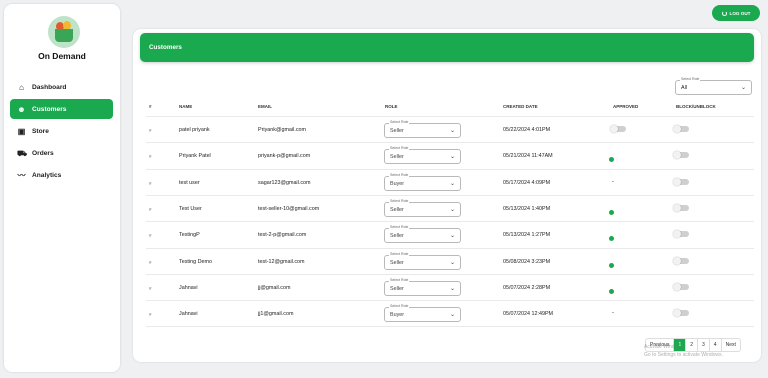 The height and width of the screenshot is (378, 768). I want to click on created-date: 05/13/2024 1:27PM, so click(527, 235).